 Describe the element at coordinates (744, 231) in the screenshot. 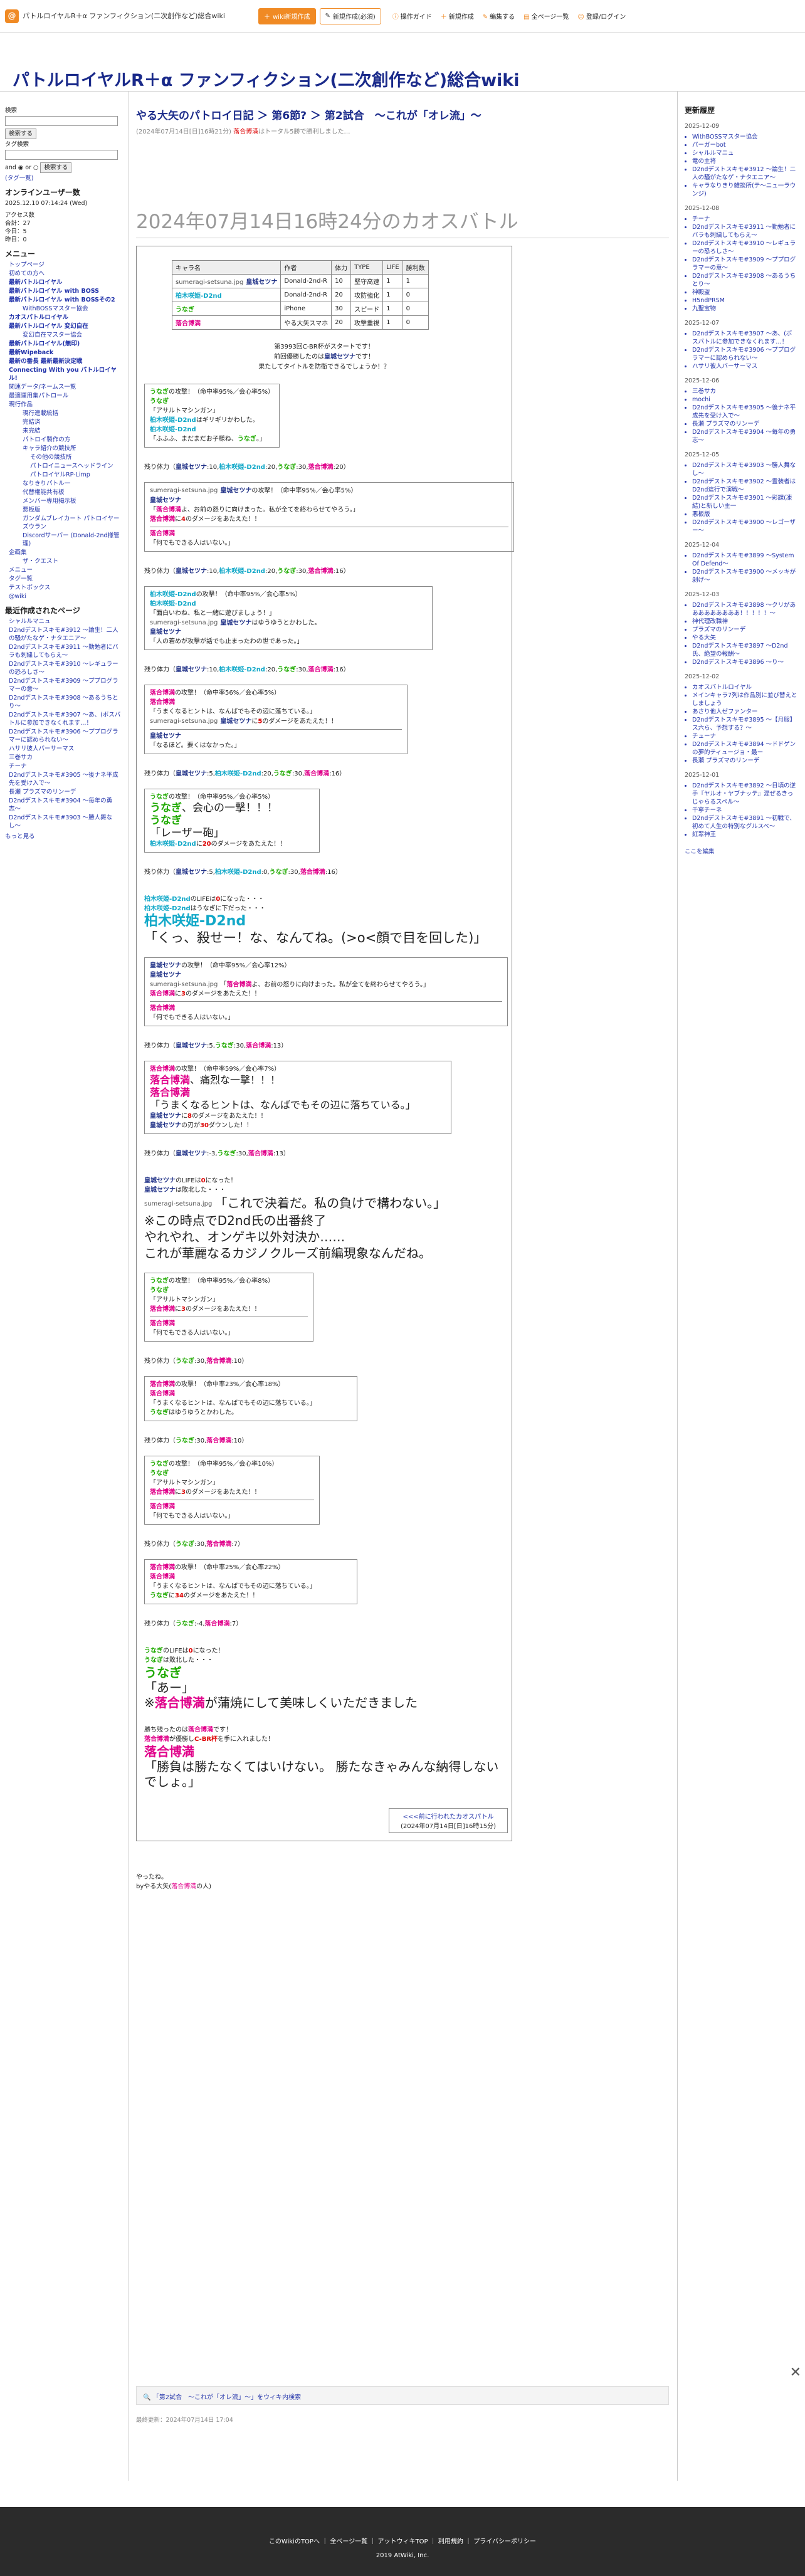

I see `history-item: D2ndデストスキモ#3911 〜勤勉者にバラも刺繍してもらえ〜` at that location.